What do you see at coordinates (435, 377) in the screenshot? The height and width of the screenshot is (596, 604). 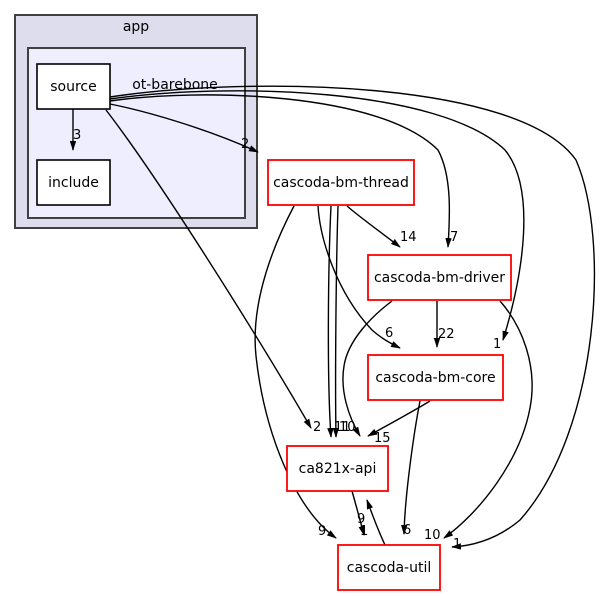 I see `node-box-cascoda-bm-core` at bounding box center [435, 377].